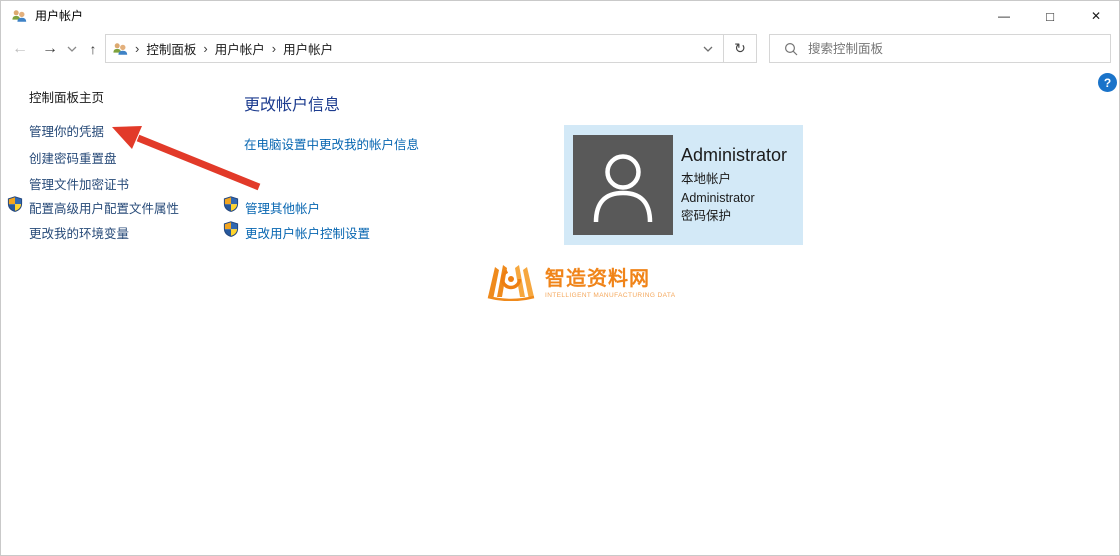 The height and width of the screenshot is (556, 1120). I want to click on forward-button: →, so click(50, 48).